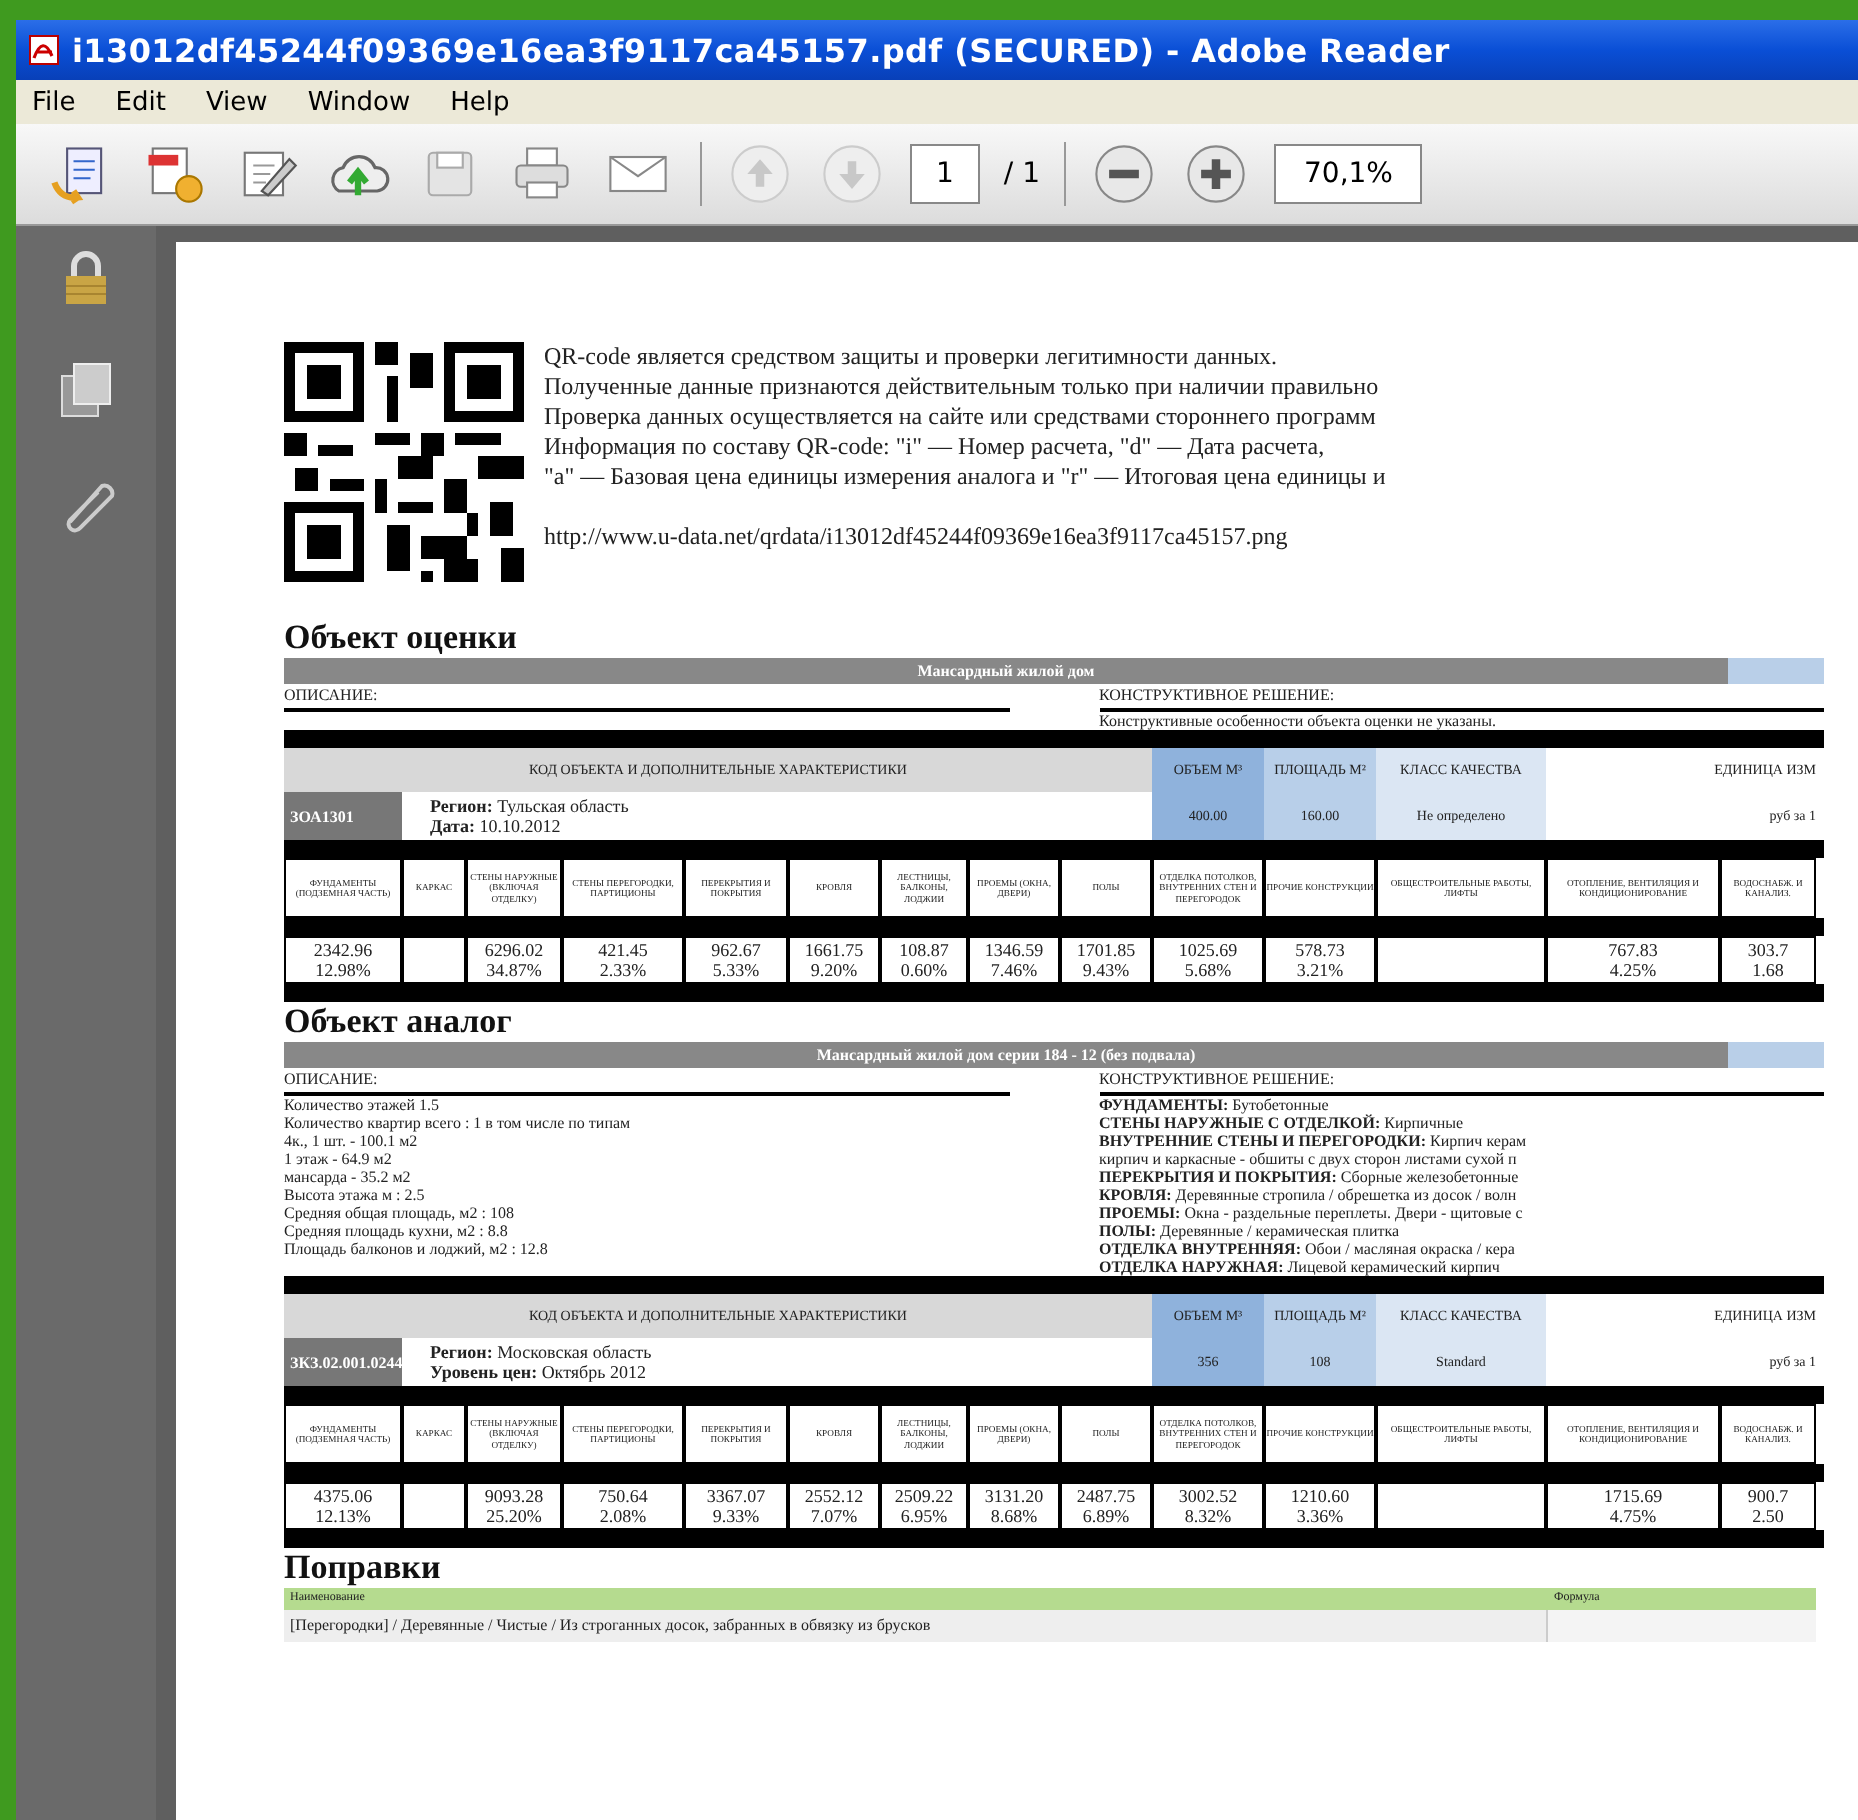 The height and width of the screenshot is (1820, 1858). I want to click on window-title: i13012df45244f09369e16ea3f9117ca45157.pdf (SECURED) - Adobe Reader, so click(761, 50).